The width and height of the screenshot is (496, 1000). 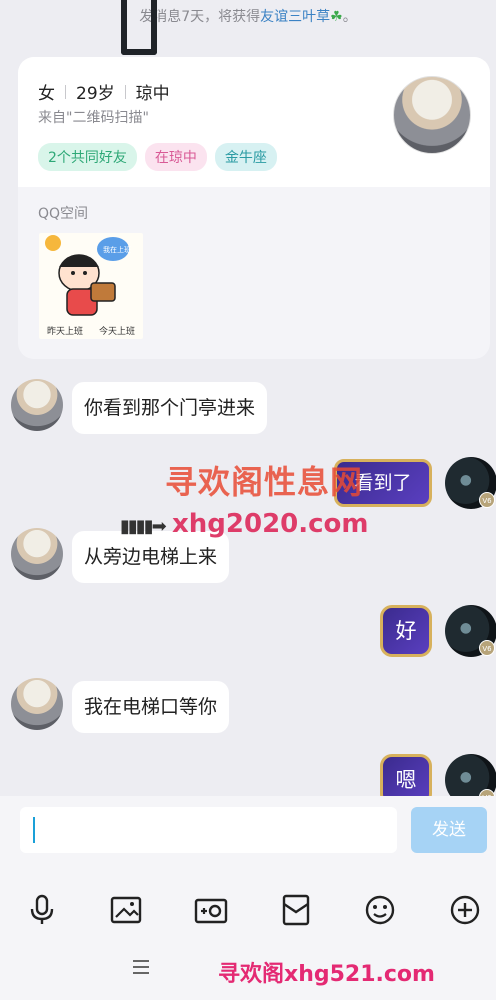 What do you see at coordinates (87, 157) in the screenshot?
I see `tag-mutual-friends: 2个共同好友` at bounding box center [87, 157].